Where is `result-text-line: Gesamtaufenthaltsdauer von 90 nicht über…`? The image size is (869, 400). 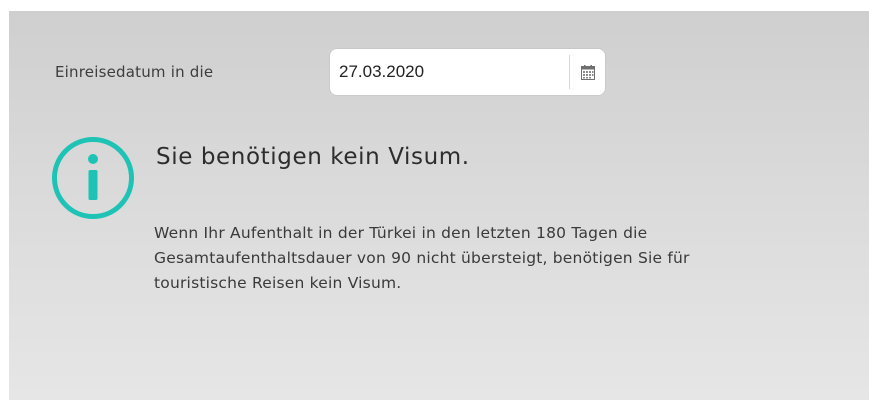
result-text-line: Gesamtaufenthaltsdauer von 90 nicht über… is located at coordinates (422, 258).